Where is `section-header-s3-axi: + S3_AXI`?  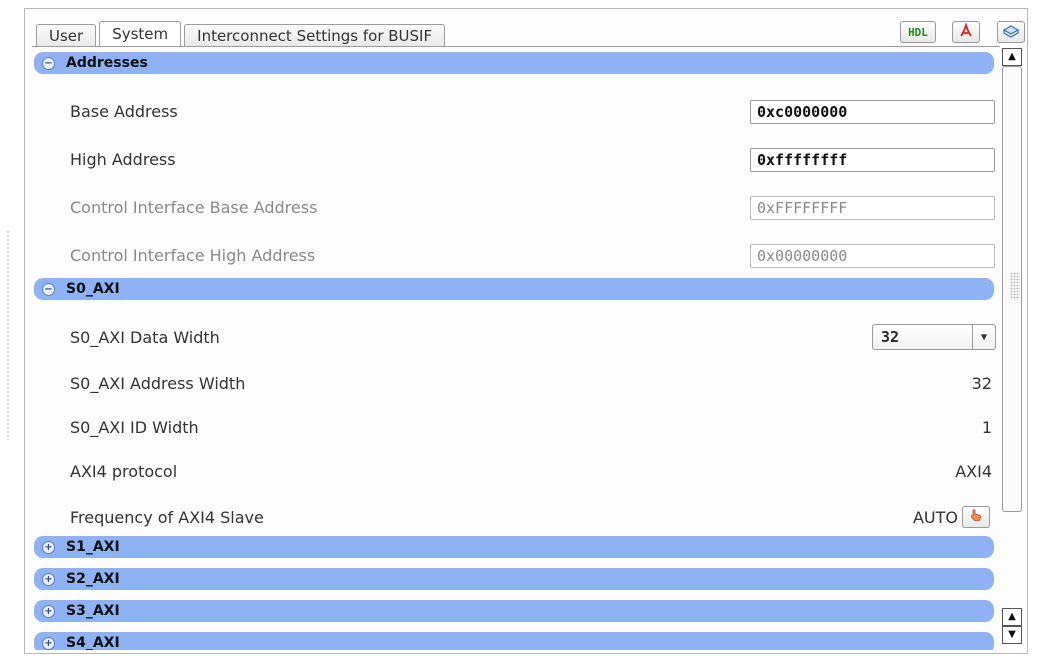 section-header-s3-axi: + S3_AXI is located at coordinates (514, 611).